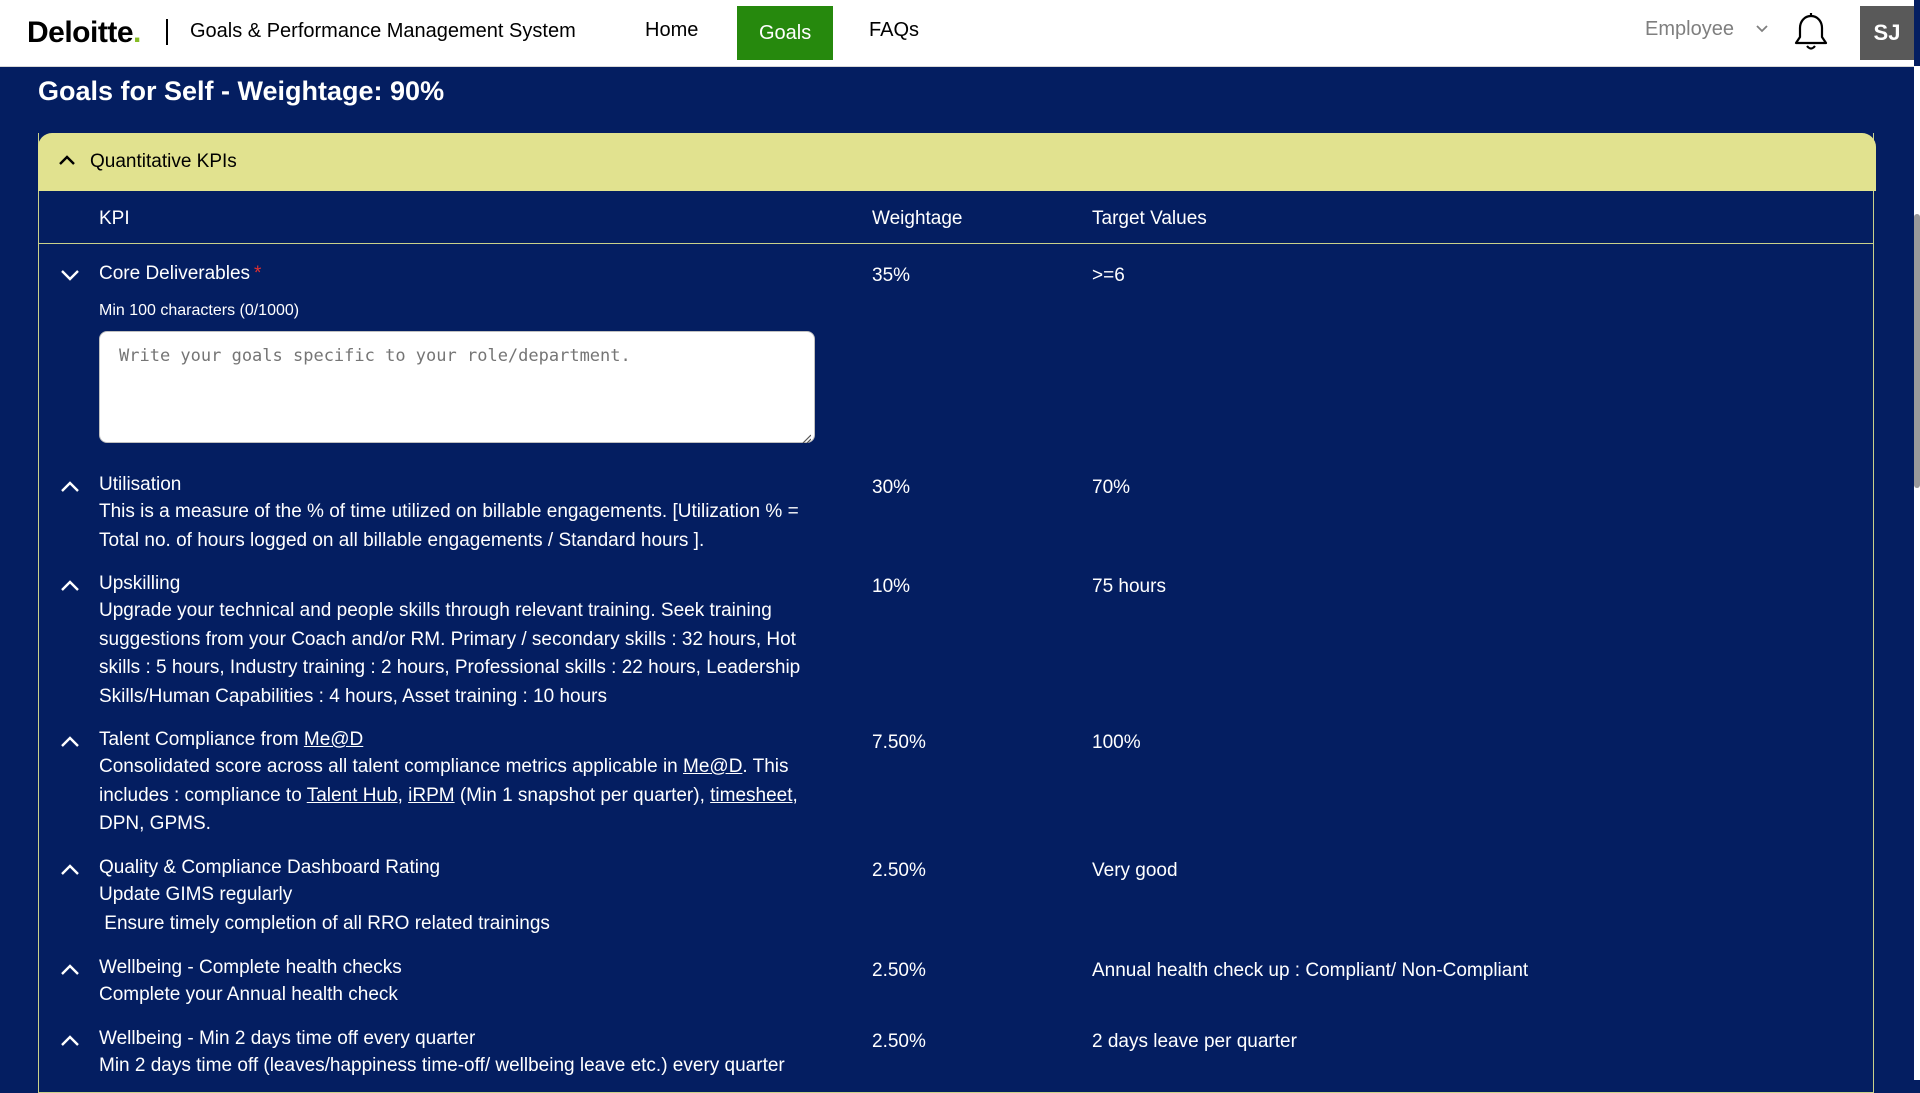 This screenshot has width=1920, height=1093. What do you see at coordinates (352, 795) in the screenshot?
I see `talent-hub-link: Talent Hub` at bounding box center [352, 795].